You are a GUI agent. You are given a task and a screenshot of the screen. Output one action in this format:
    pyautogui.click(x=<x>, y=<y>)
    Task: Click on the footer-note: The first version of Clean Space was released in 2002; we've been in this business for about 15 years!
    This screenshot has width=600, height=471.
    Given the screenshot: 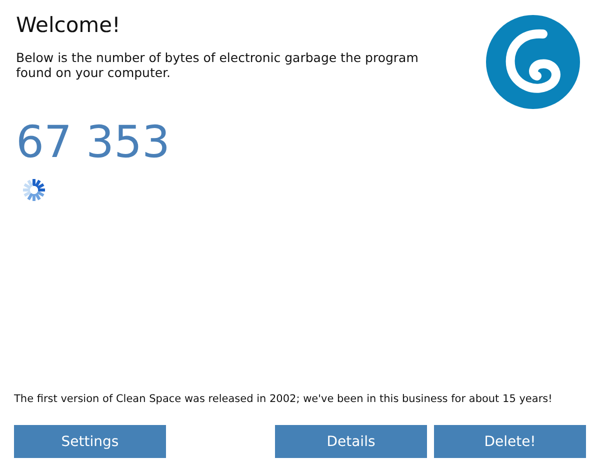 What is the action you would take?
    pyautogui.click(x=283, y=399)
    